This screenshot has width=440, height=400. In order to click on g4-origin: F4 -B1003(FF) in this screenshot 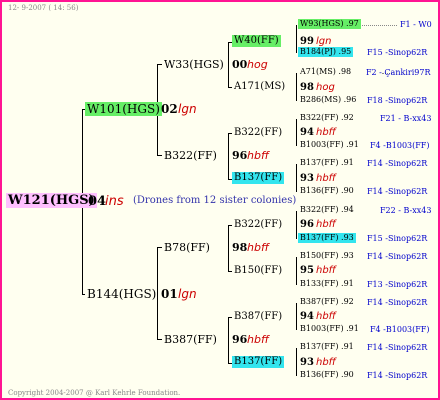, I will do `click(400, 145)`.